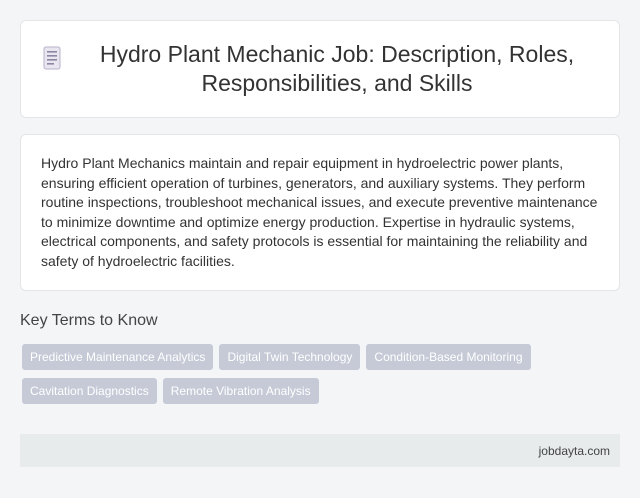 This screenshot has width=640, height=498. Describe the element at coordinates (574, 451) in the screenshot. I see `footer-site-link: jobdayta.com` at that location.